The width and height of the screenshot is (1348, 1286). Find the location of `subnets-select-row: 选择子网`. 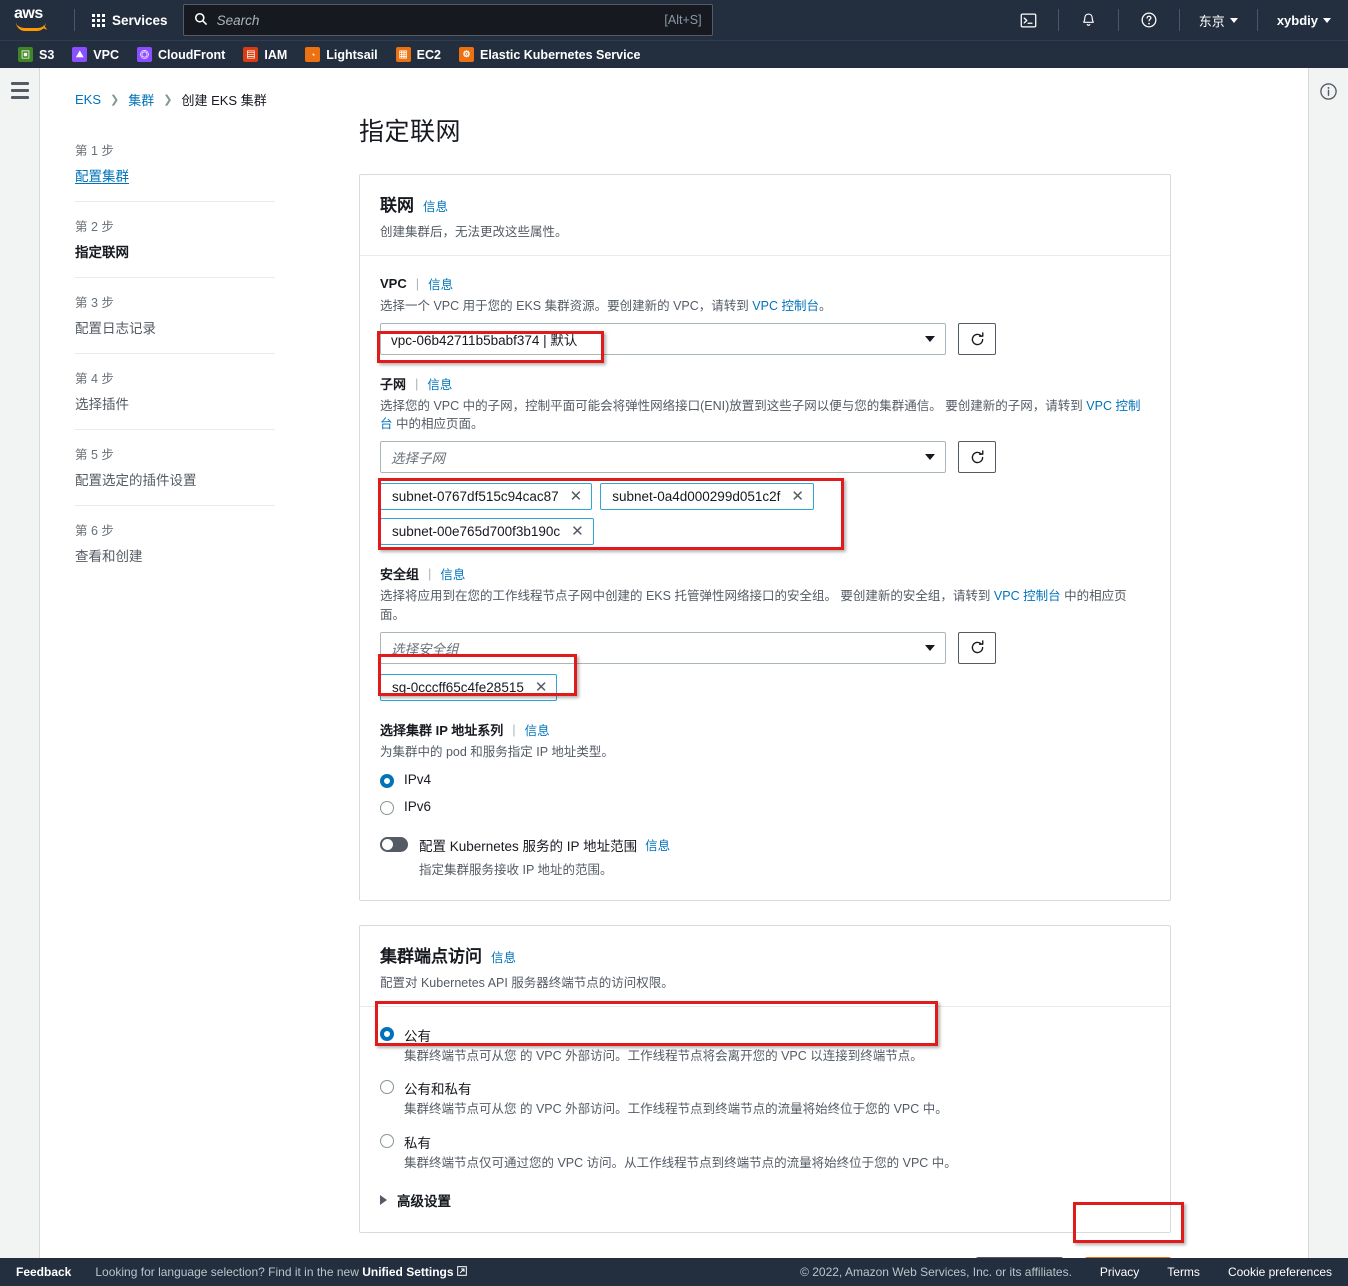

subnets-select-row: 选择子网 is located at coordinates (765, 457).